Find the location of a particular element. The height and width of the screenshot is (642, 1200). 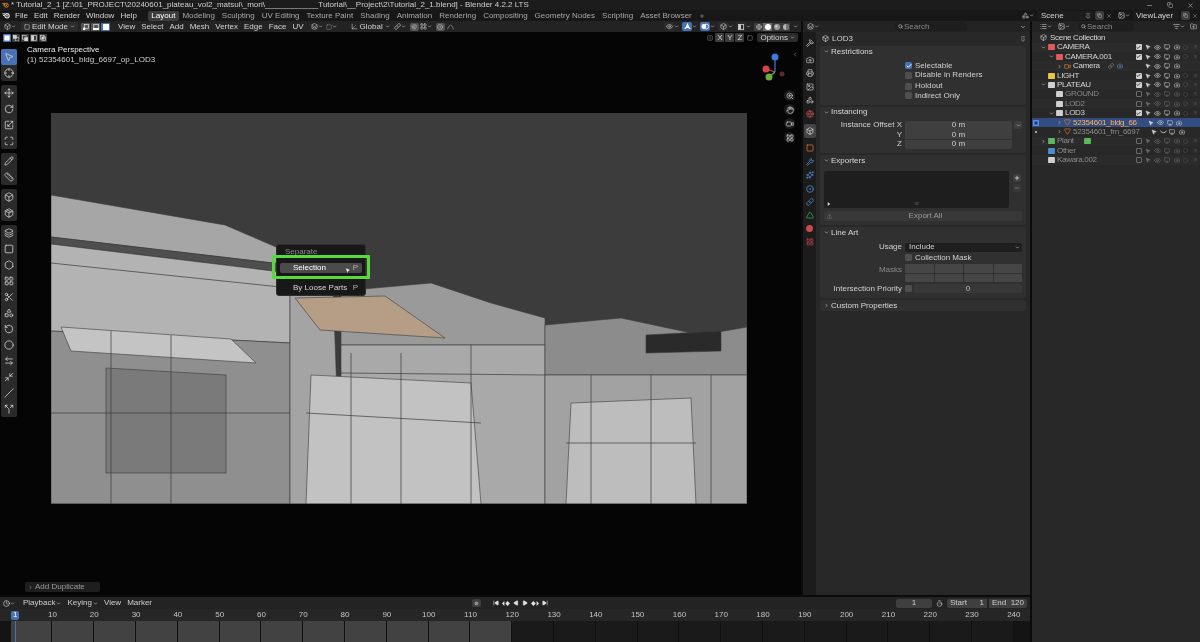

menu-item: Render is located at coordinates (66, 15).